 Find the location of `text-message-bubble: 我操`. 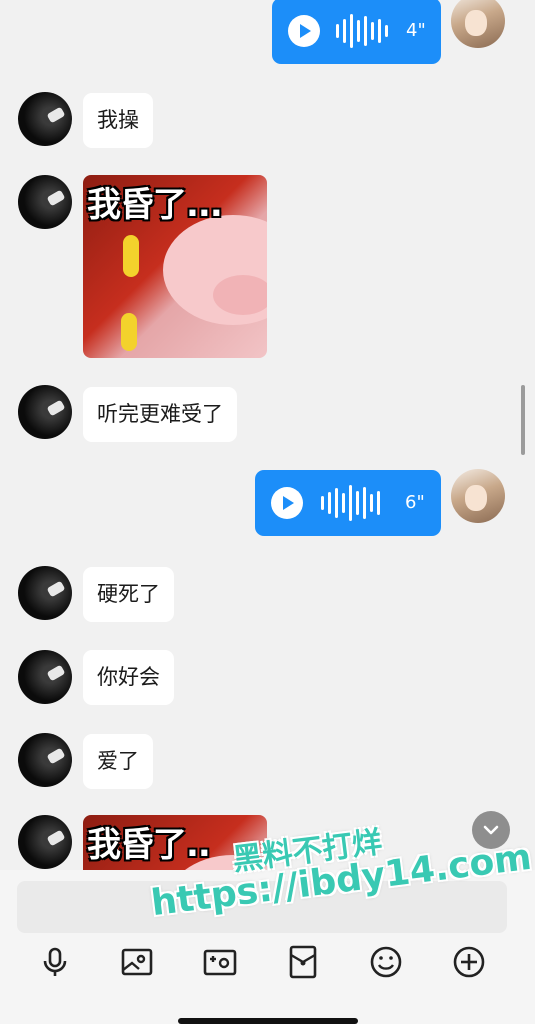

text-message-bubble: 我操 is located at coordinates (118, 120).